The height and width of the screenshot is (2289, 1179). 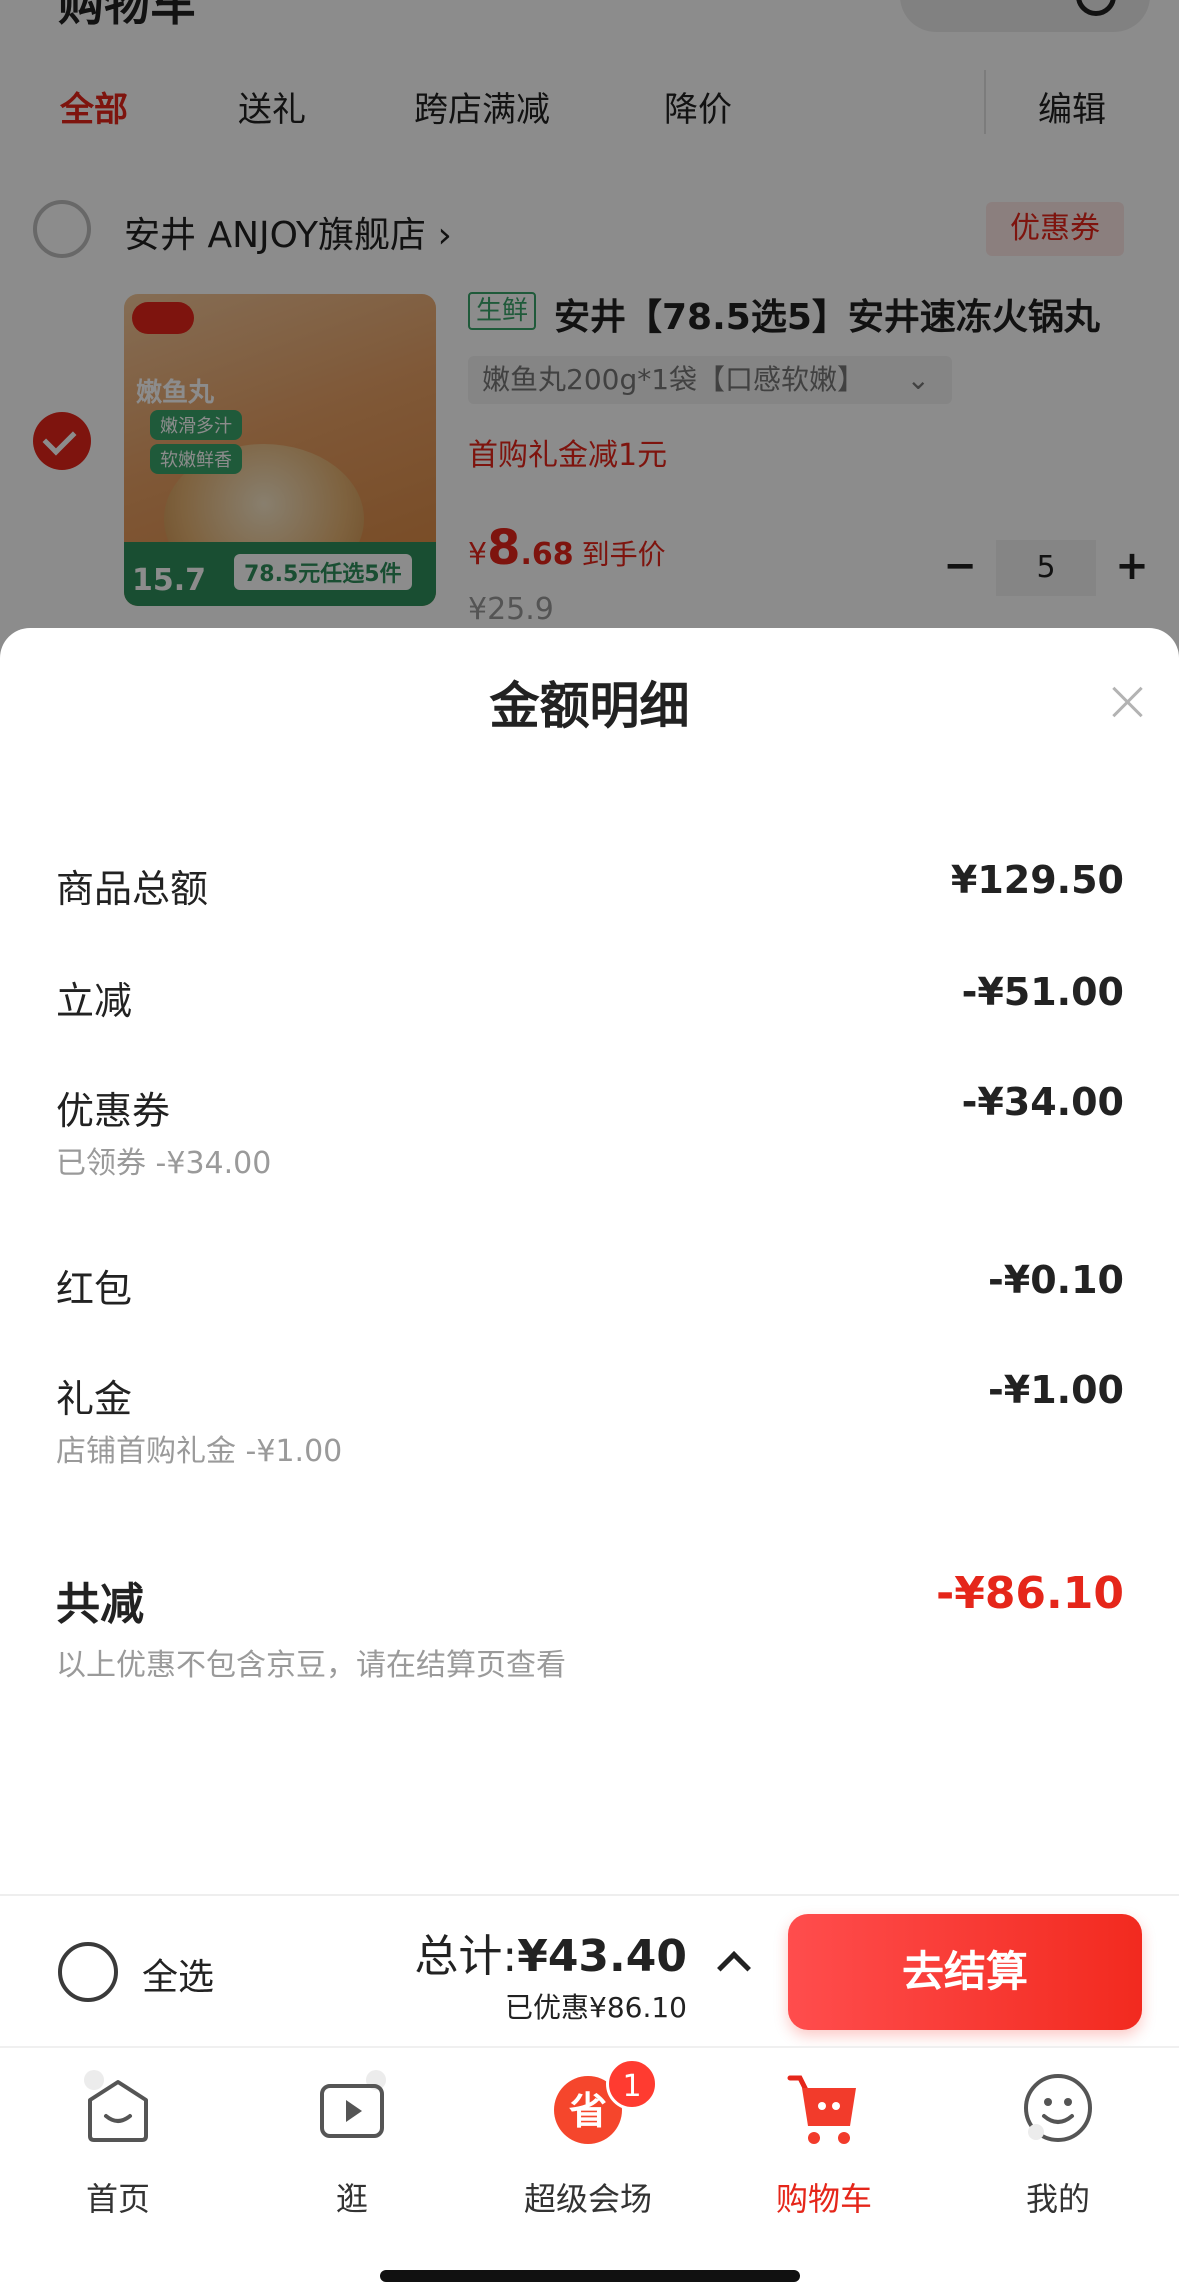 What do you see at coordinates (353, 2104) in the screenshot?
I see `video-icon` at bounding box center [353, 2104].